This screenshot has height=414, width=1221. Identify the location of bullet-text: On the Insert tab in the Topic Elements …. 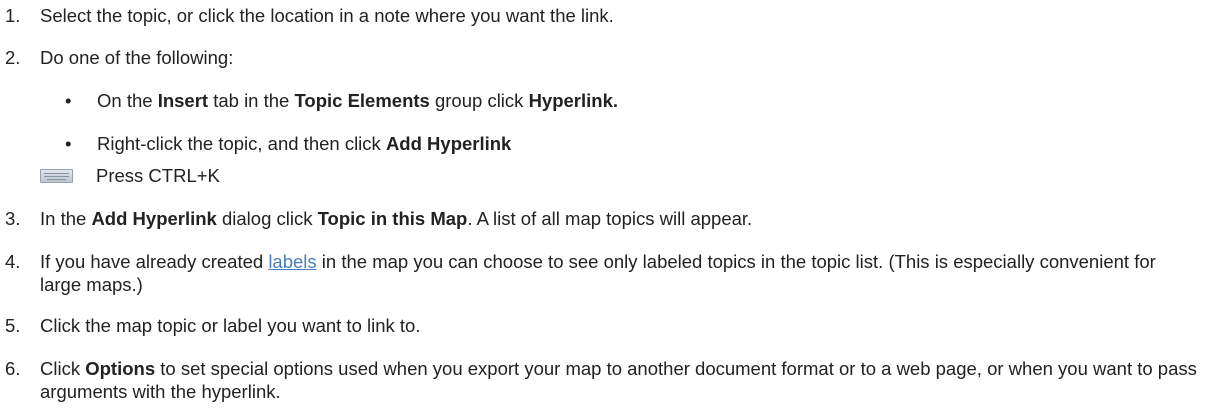
(358, 100).